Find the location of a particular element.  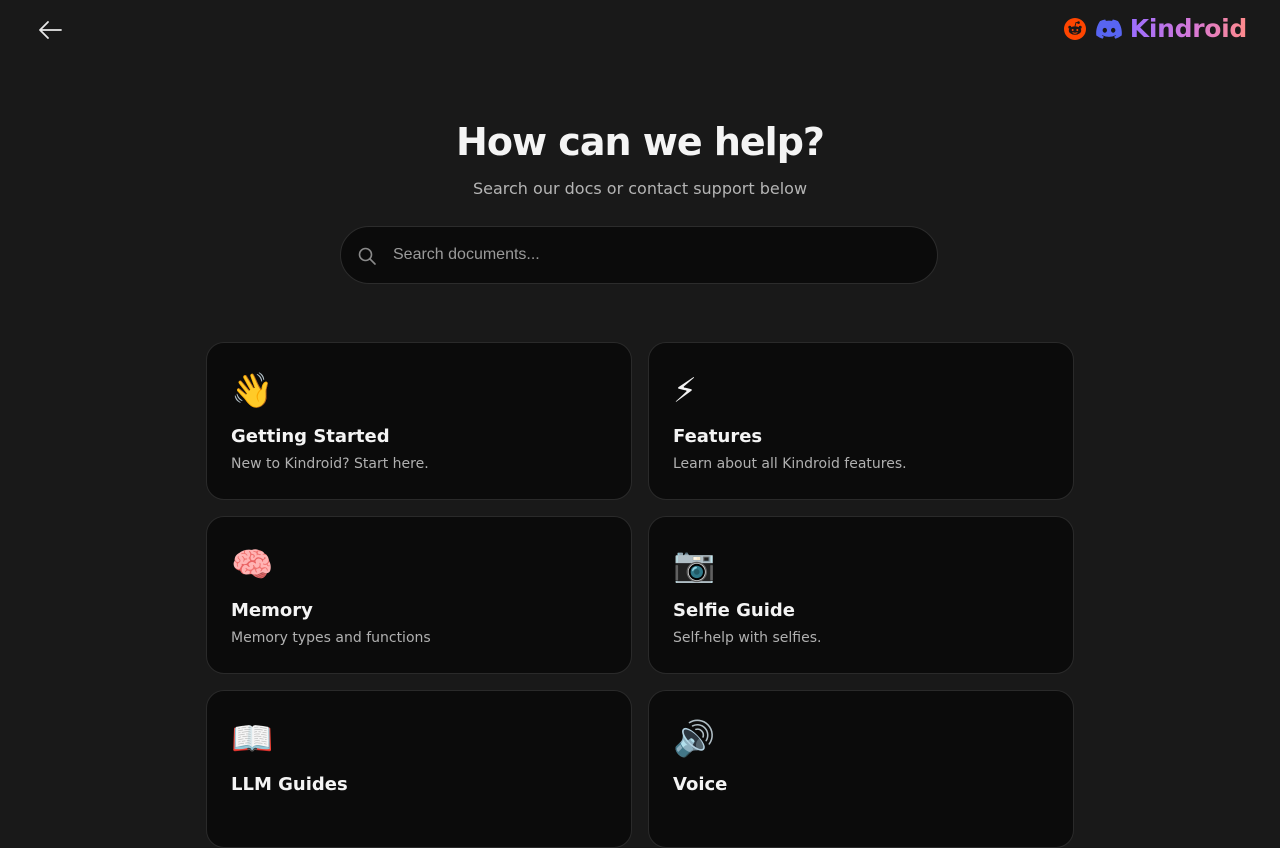

reddit-icon is located at coordinates (1074, 29).